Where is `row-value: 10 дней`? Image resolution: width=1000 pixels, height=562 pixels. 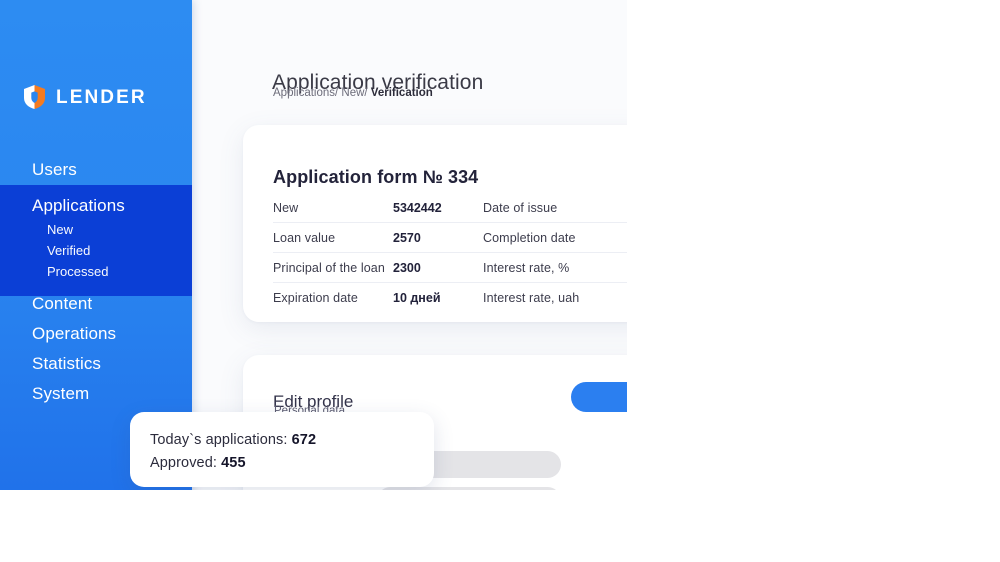
row-value: 10 дней is located at coordinates (417, 297).